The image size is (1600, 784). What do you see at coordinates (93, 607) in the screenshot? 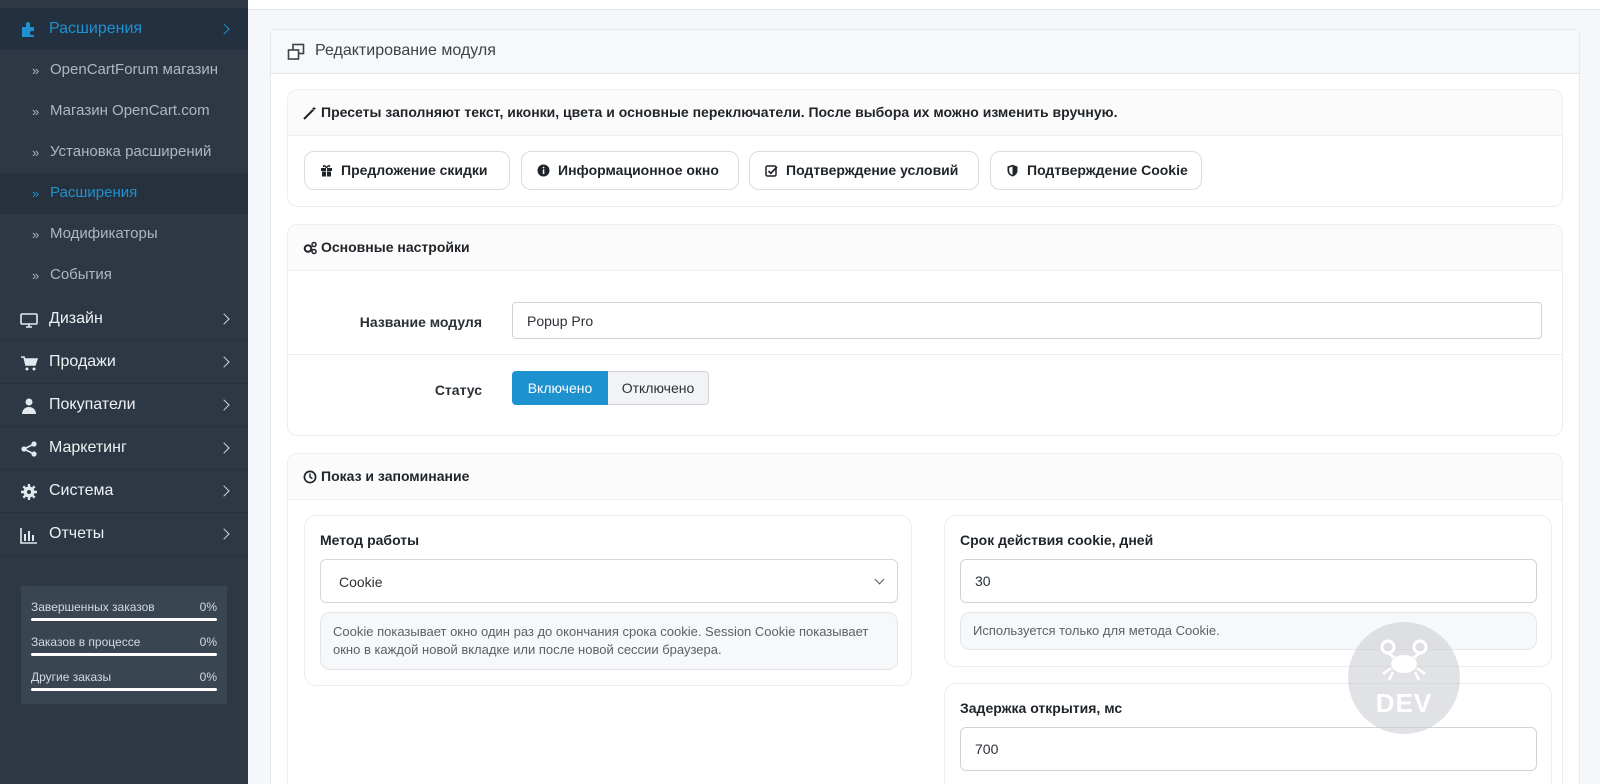
I see `stat-label: Завершенных заказов` at bounding box center [93, 607].